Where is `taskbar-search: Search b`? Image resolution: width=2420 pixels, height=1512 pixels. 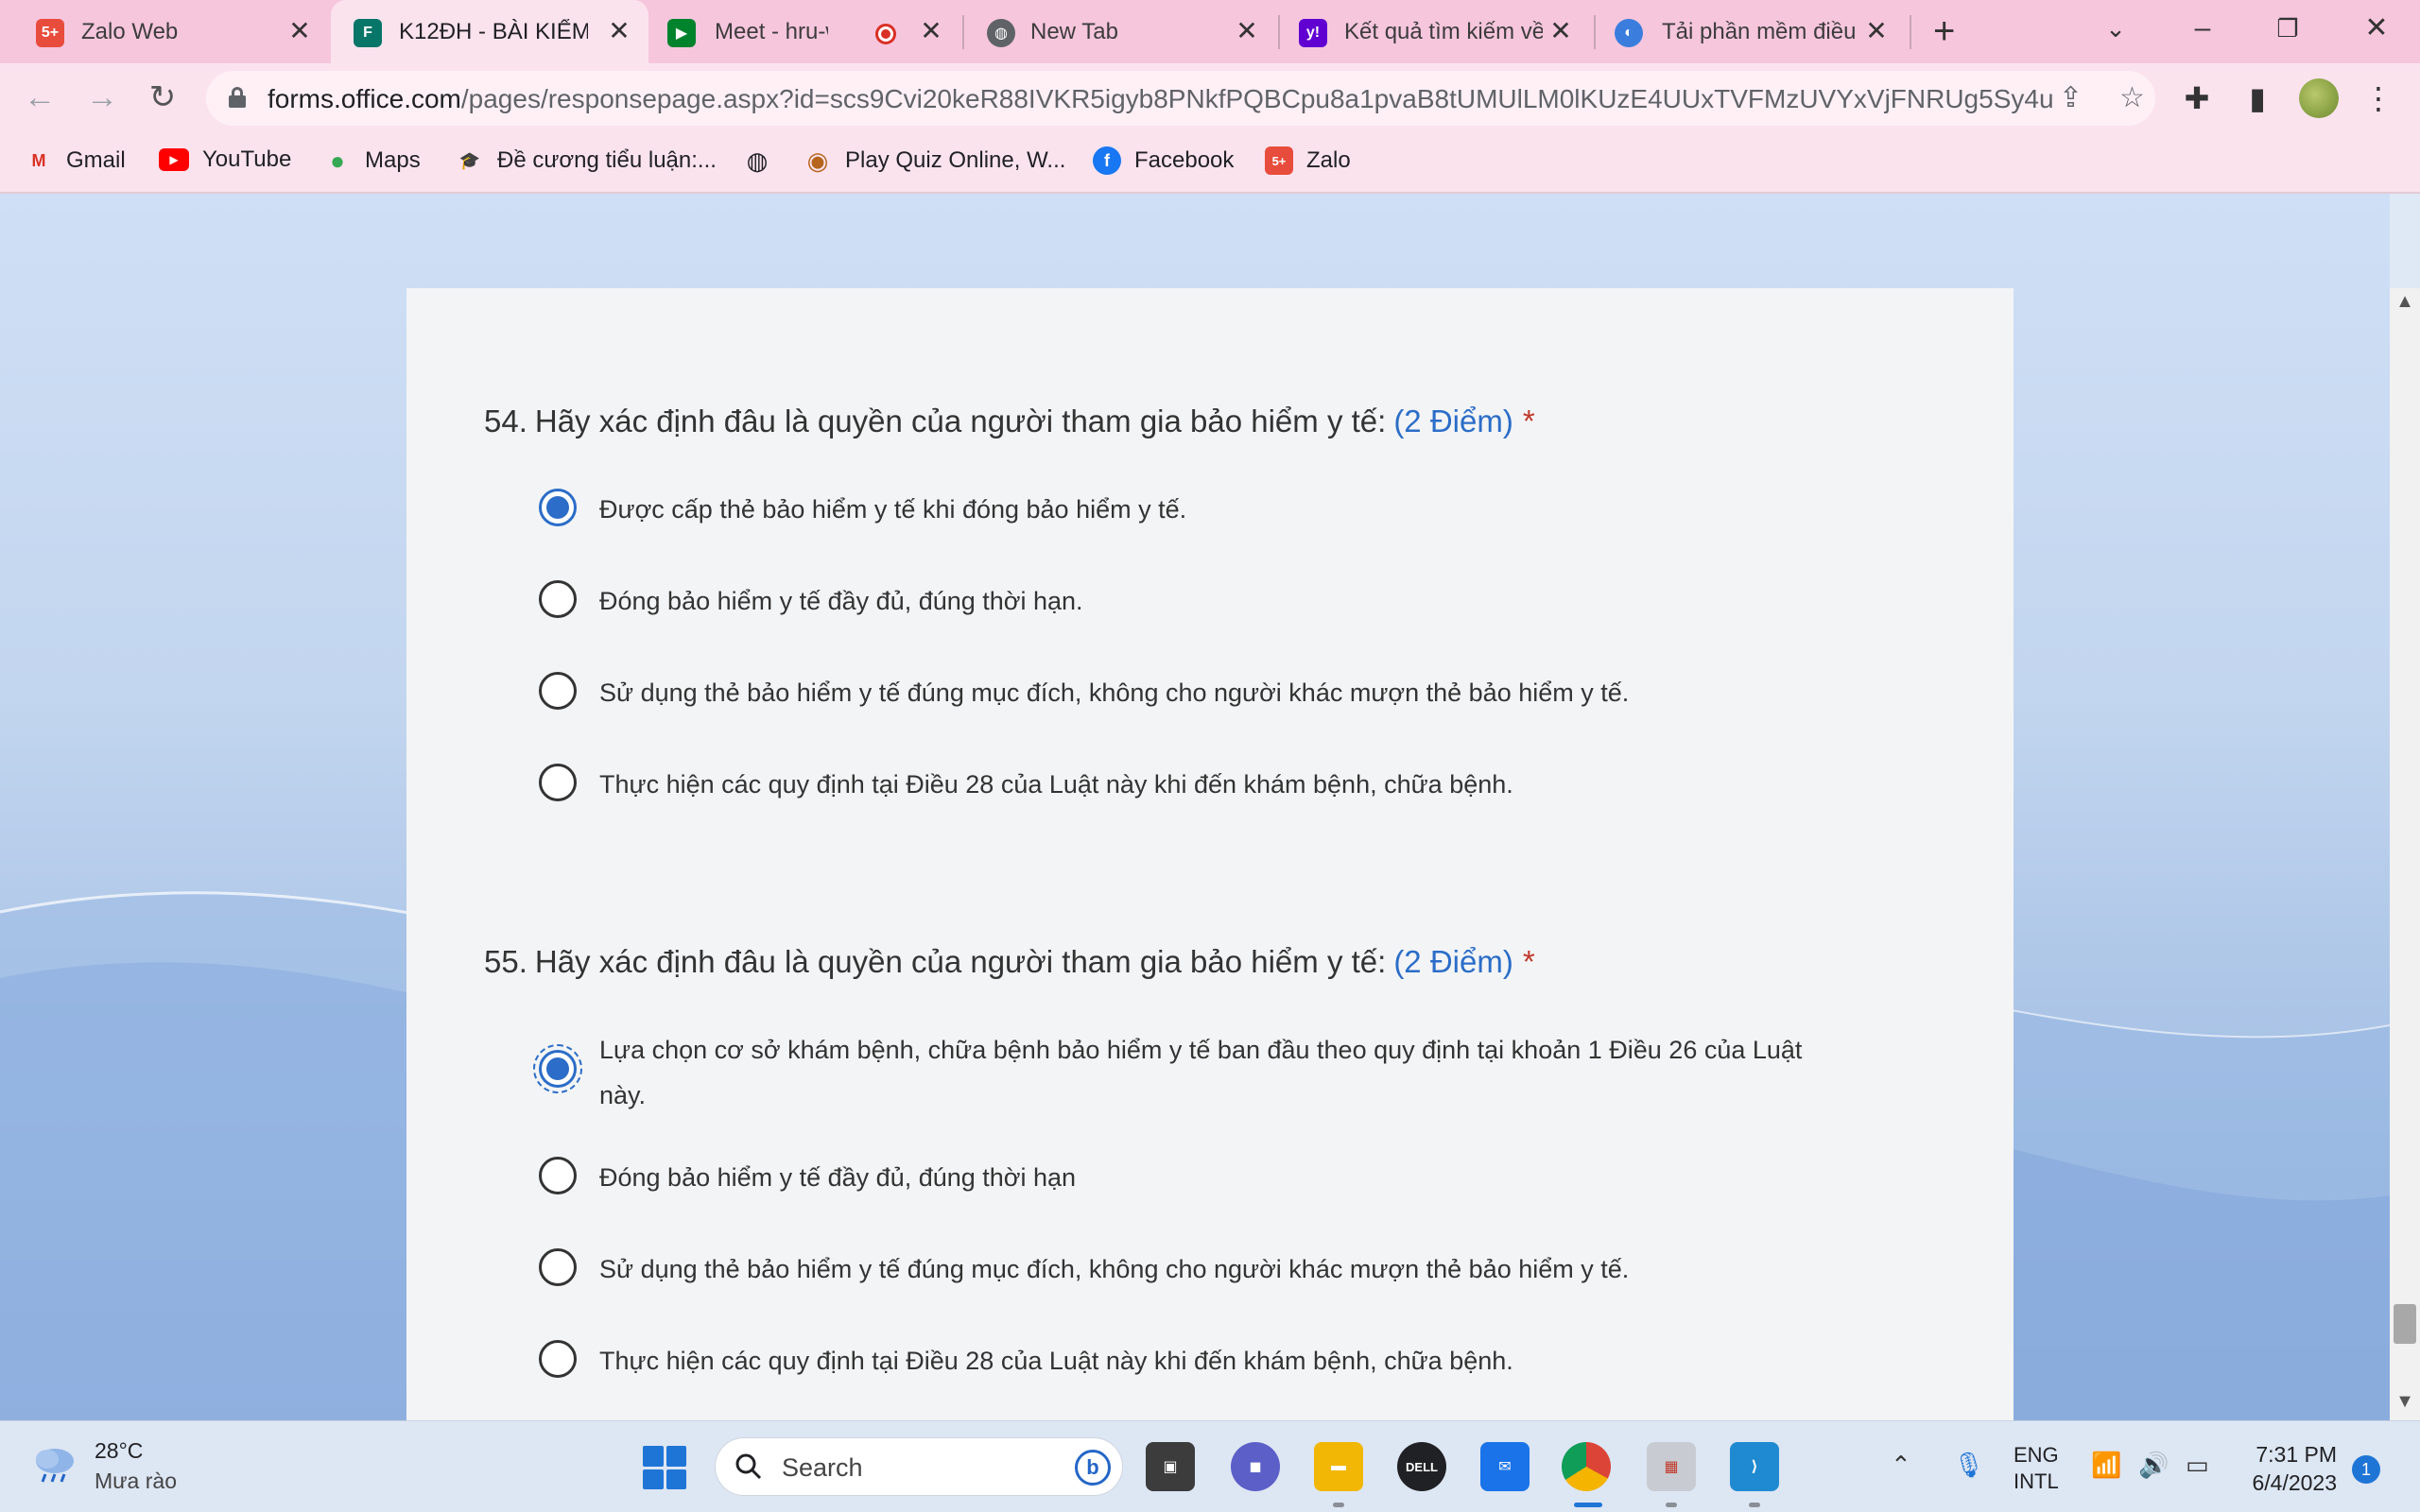 taskbar-search: Search b is located at coordinates (919, 1466).